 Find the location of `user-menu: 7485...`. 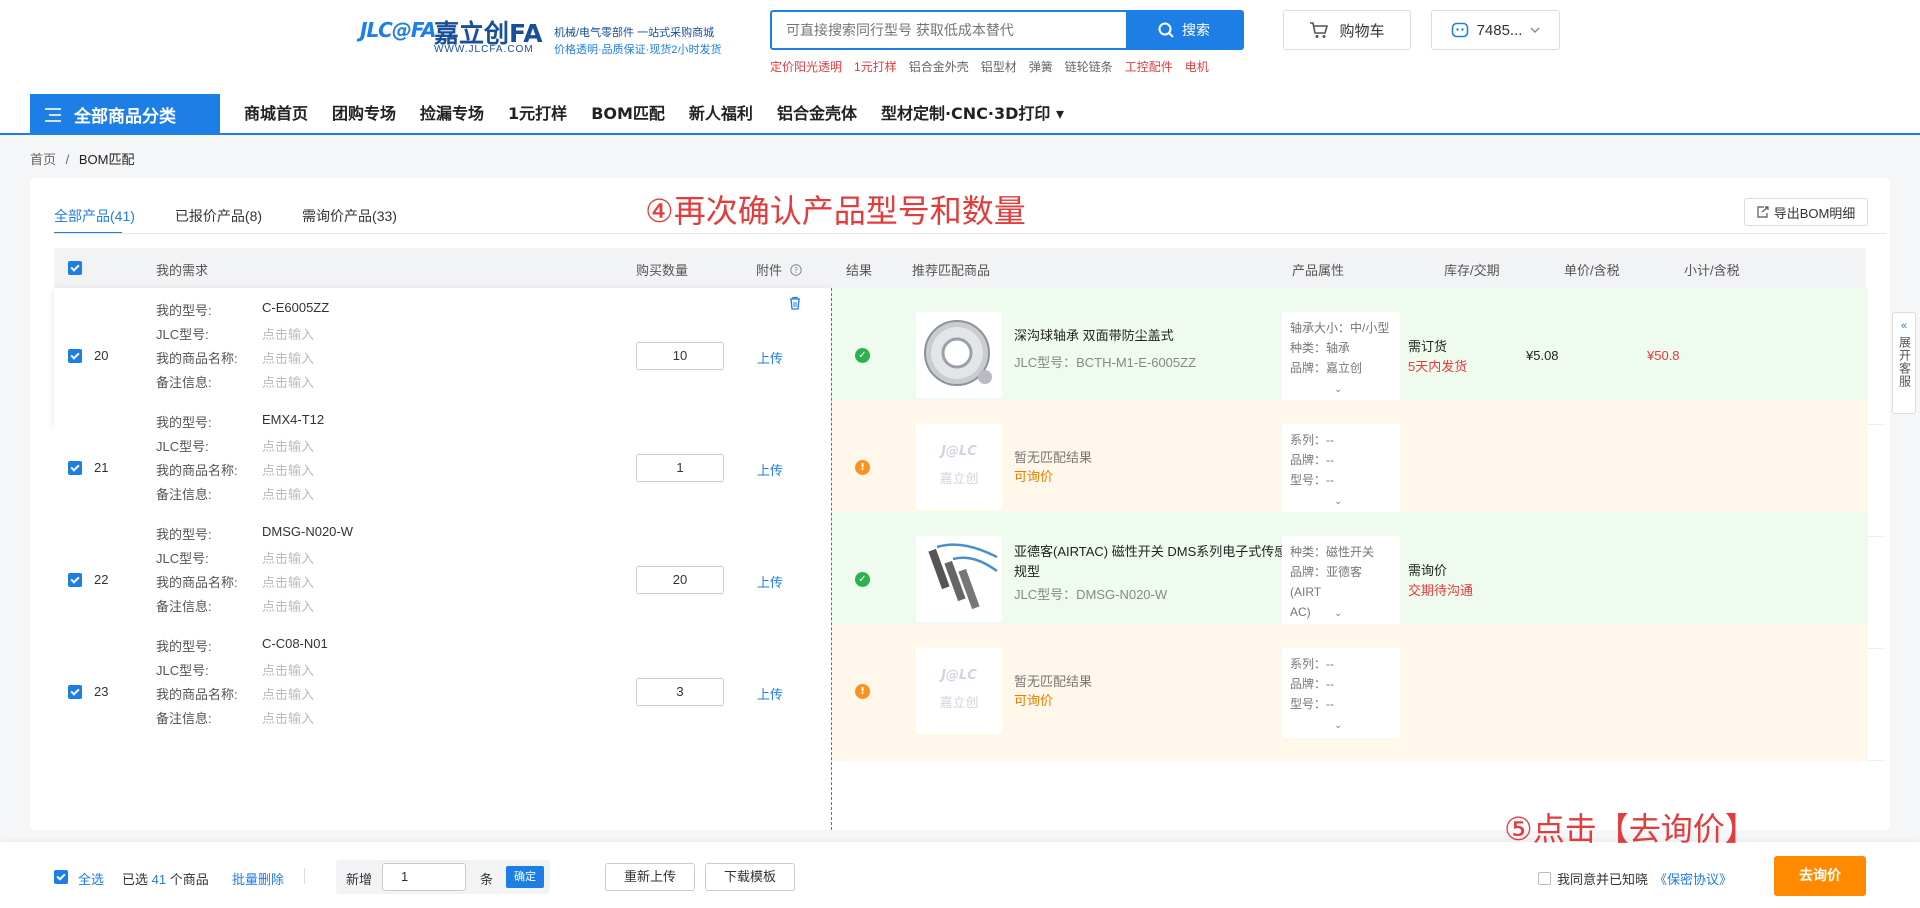

user-menu: 7485... is located at coordinates (1495, 30).